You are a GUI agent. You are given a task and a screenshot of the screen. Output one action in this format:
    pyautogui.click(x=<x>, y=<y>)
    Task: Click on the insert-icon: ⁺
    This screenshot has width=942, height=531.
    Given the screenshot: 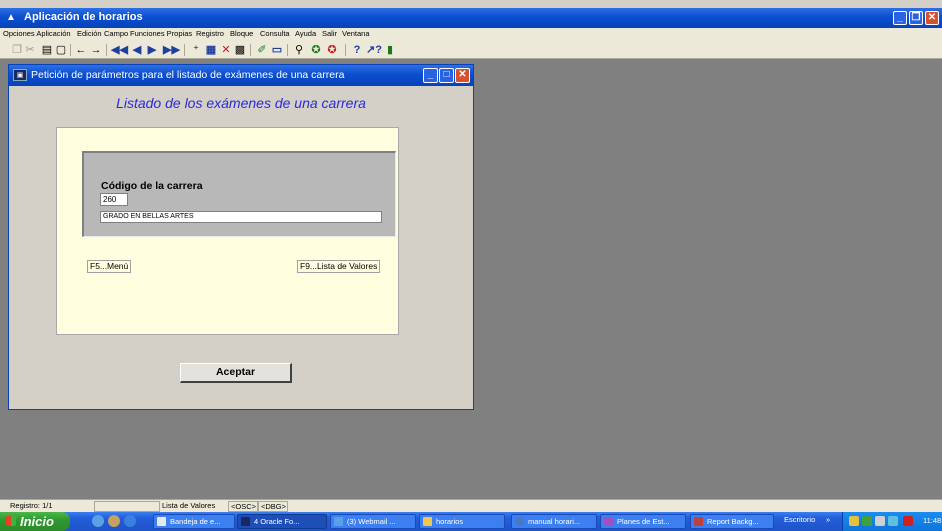 What is the action you would take?
    pyautogui.click(x=196, y=50)
    